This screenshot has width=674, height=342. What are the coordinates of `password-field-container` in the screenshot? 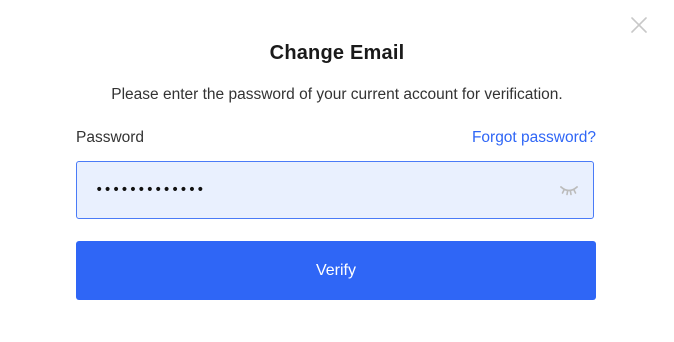 It's located at (335, 190).